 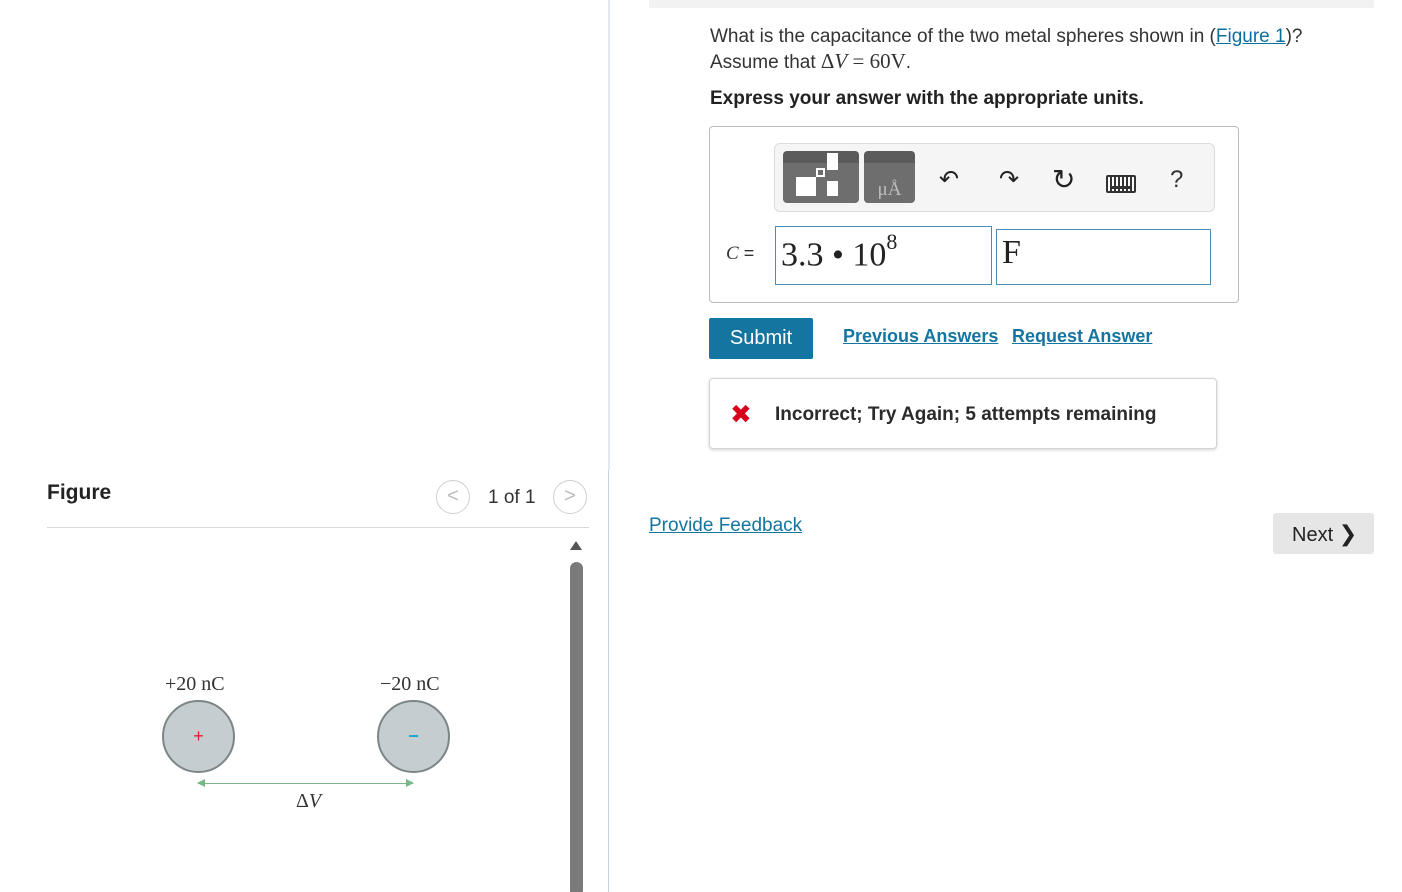 What do you see at coordinates (889, 189) in the screenshot?
I see `units-icon: μÅ` at bounding box center [889, 189].